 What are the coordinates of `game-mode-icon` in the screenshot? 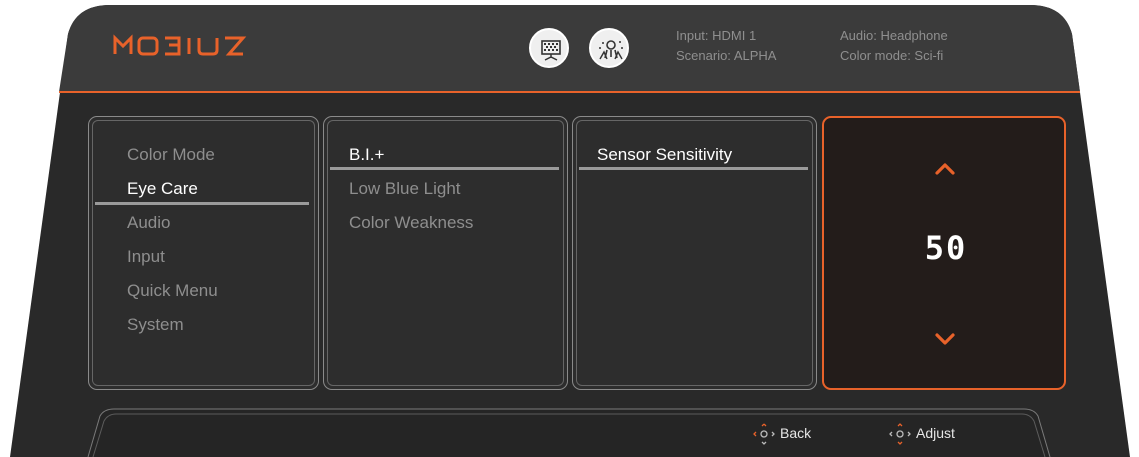 It's located at (549, 48).